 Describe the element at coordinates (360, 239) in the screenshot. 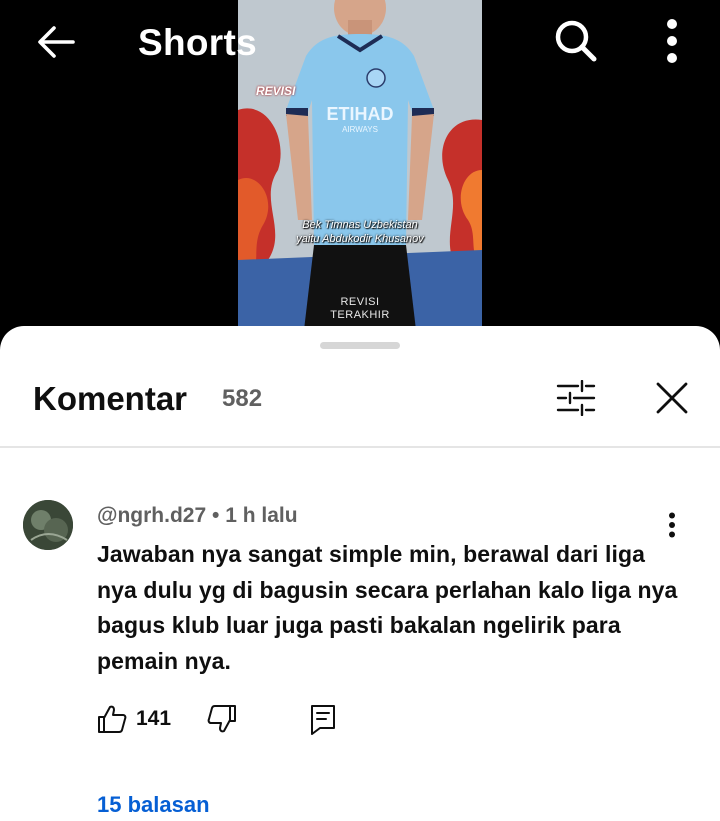

I see `caption-line: yaitu Abdukodir Khusanov` at that location.